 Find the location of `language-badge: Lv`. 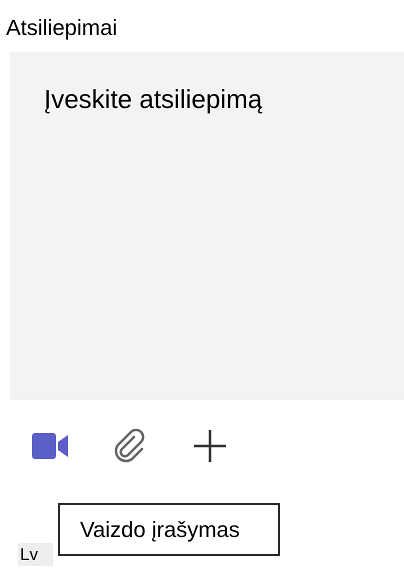

language-badge: Lv is located at coordinates (35, 554).